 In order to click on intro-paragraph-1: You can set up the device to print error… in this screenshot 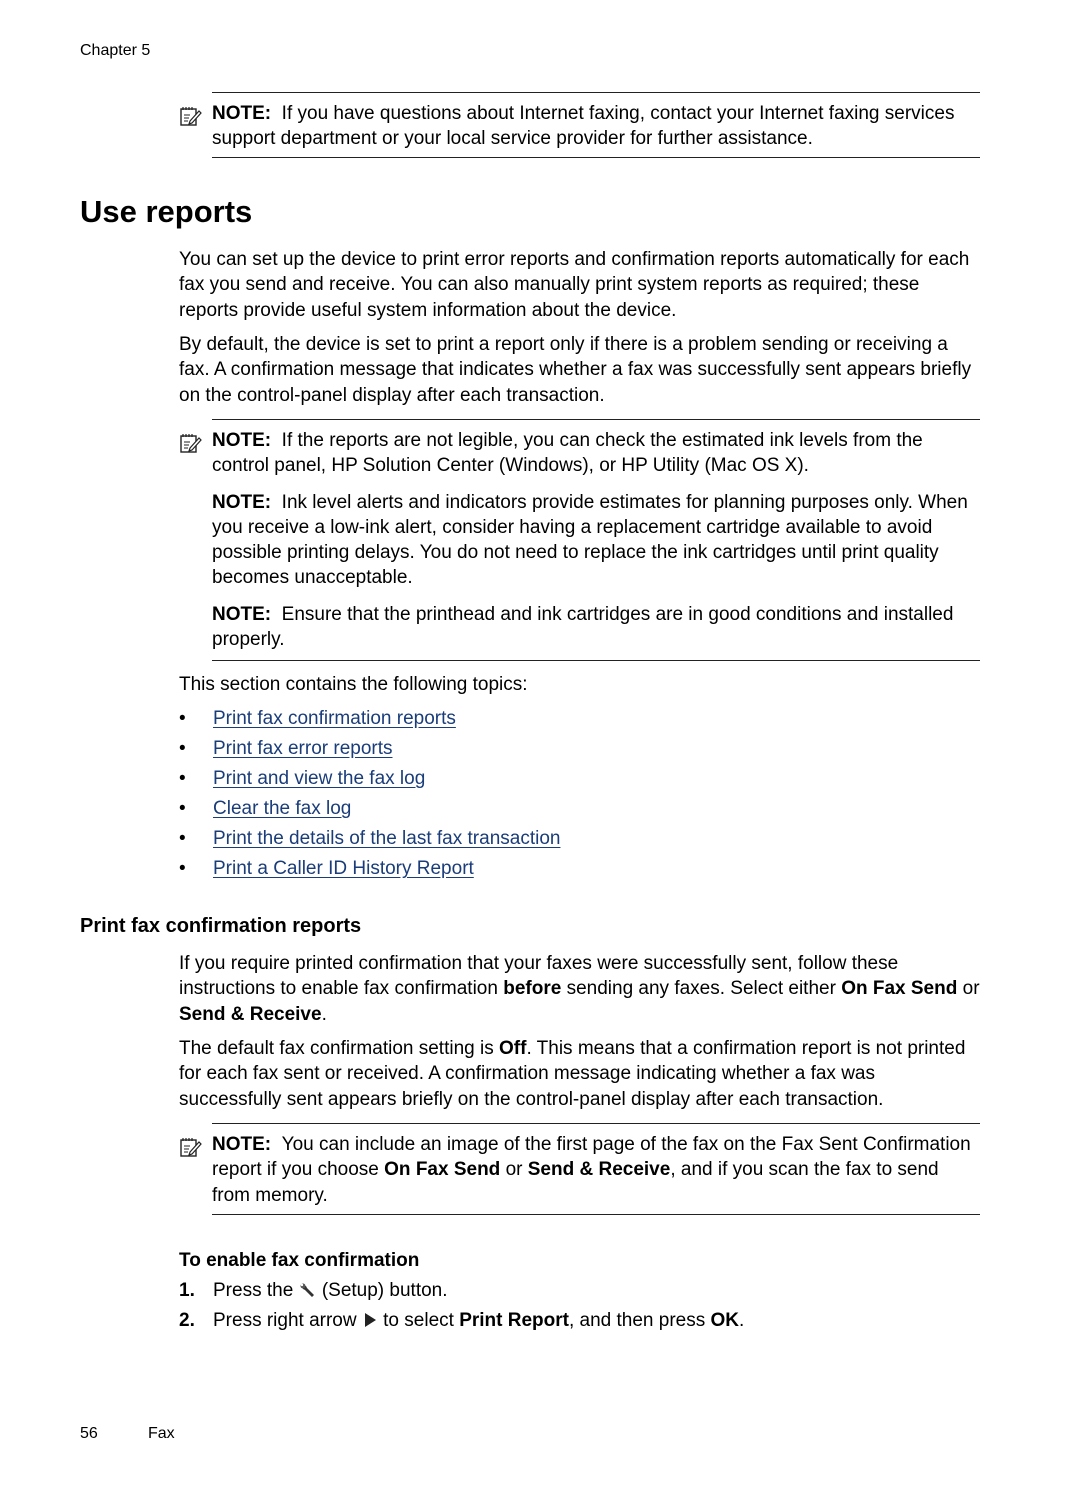, I will do `click(574, 285)`.